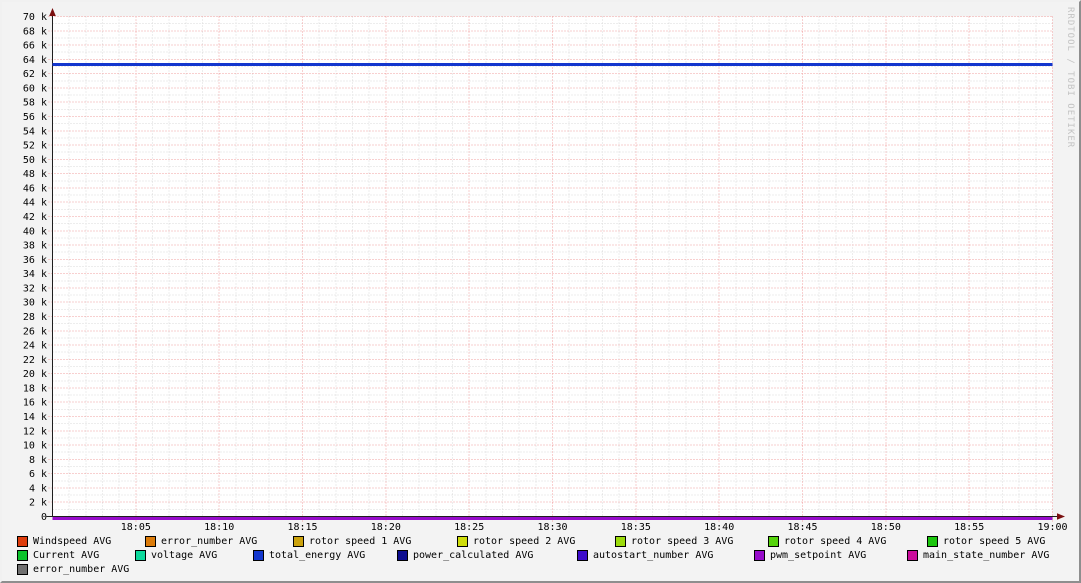  What do you see at coordinates (35, 174) in the screenshot?
I see `y-tick-label: 48 k` at bounding box center [35, 174].